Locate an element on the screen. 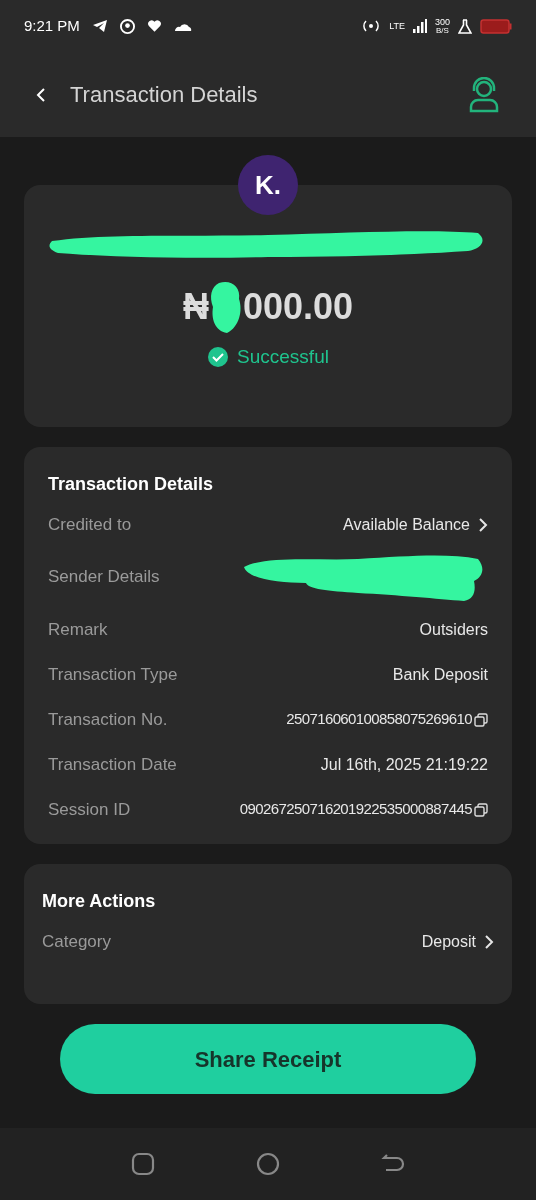 Image resolution: width=536 pixels, height=1200 pixels. row-label: Credited to is located at coordinates (90, 524).